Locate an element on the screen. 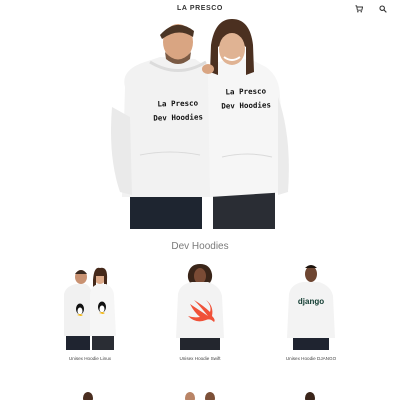 The height and width of the screenshot is (400, 400). next-products-row is located at coordinates (200, 394).